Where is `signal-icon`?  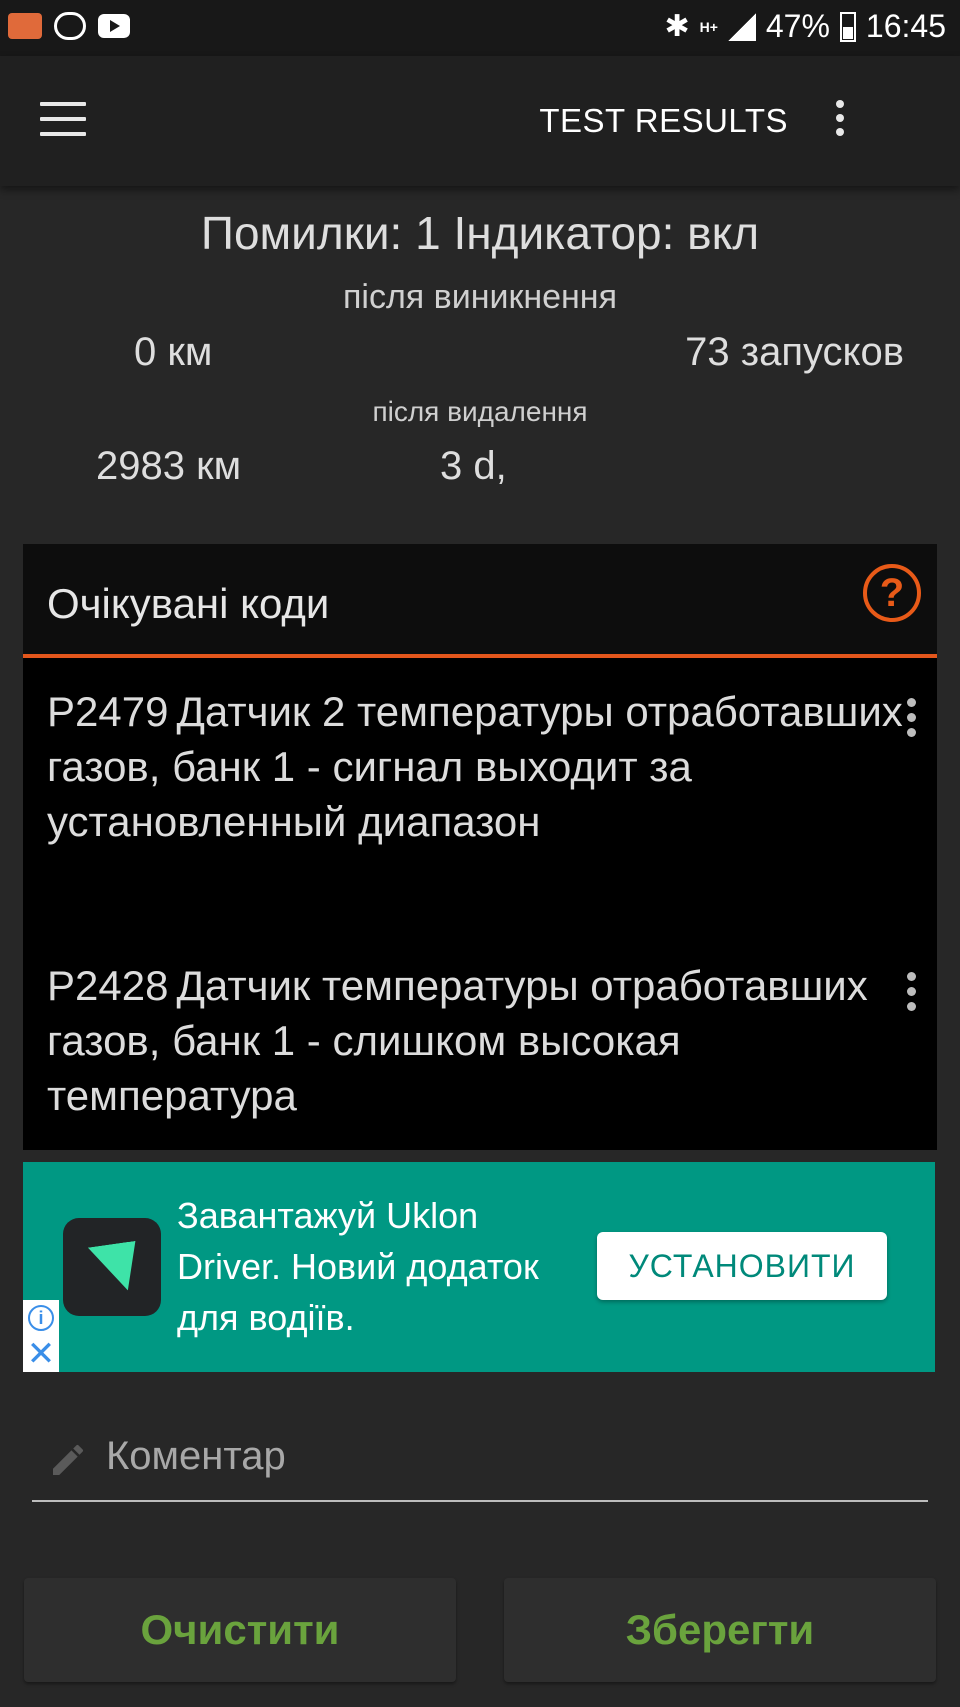 signal-icon is located at coordinates (741, 26).